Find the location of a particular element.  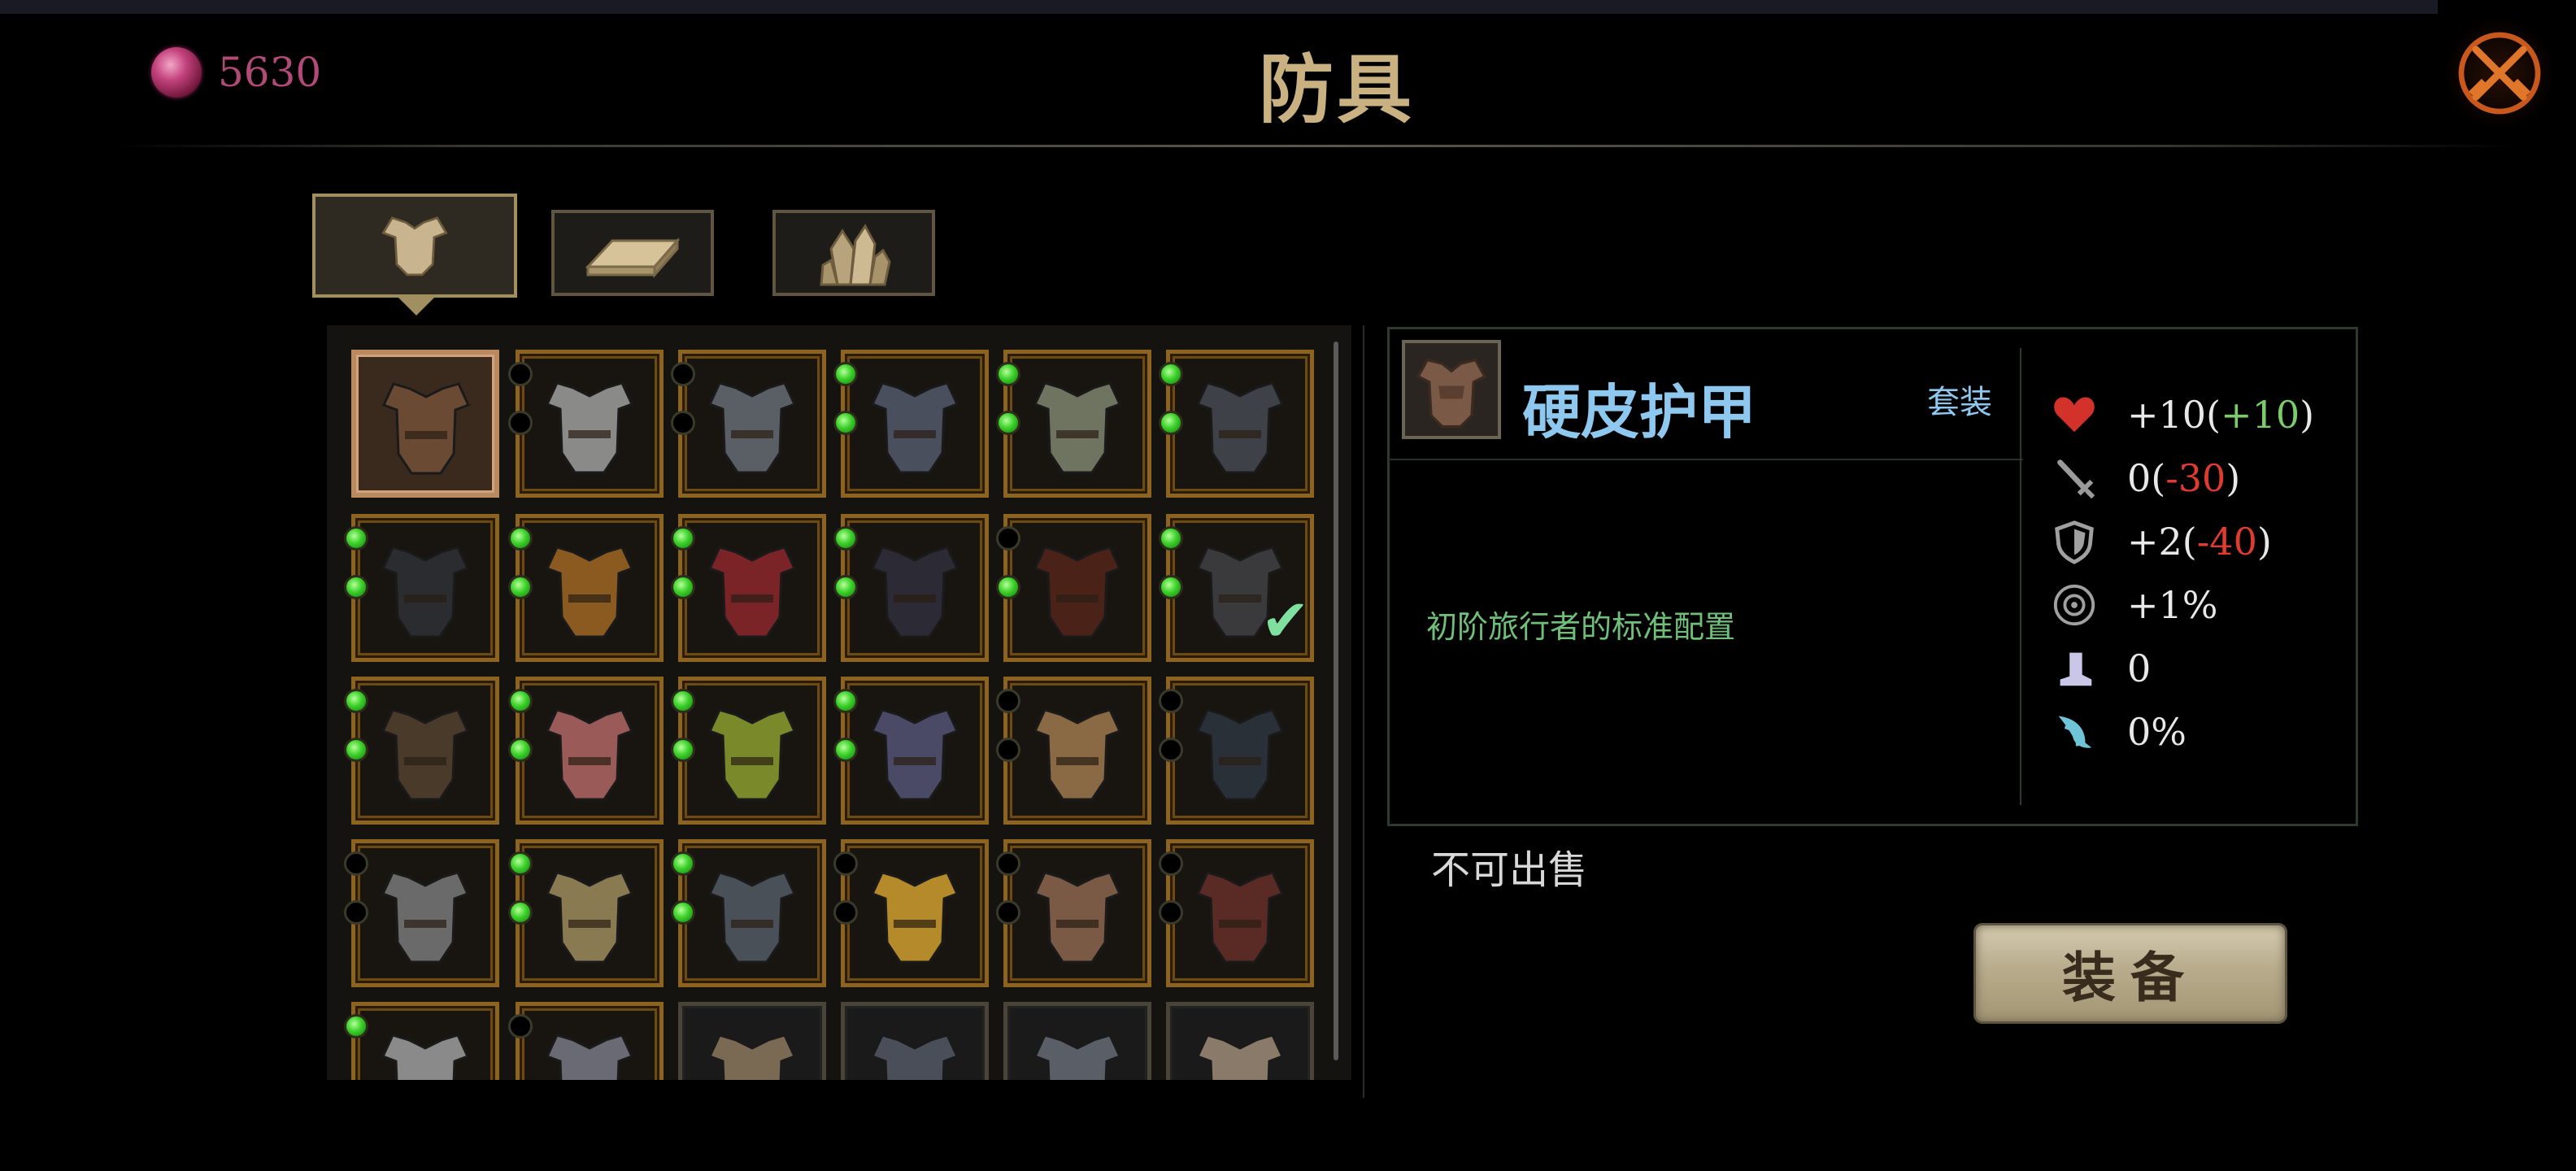

tab-ingot is located at coordinates (632, 253).